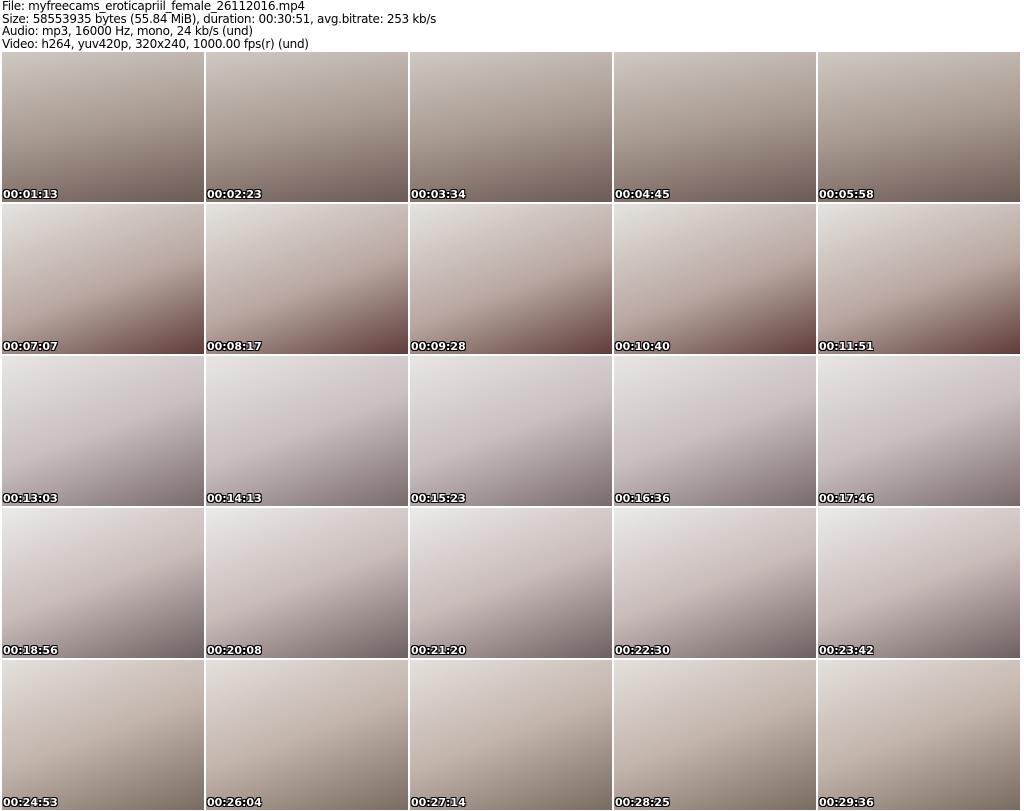 The width and height of the screenshot is (1024, 811). I want to click on thumbnail-timestamp: 00:02:23, so click(234, 194).